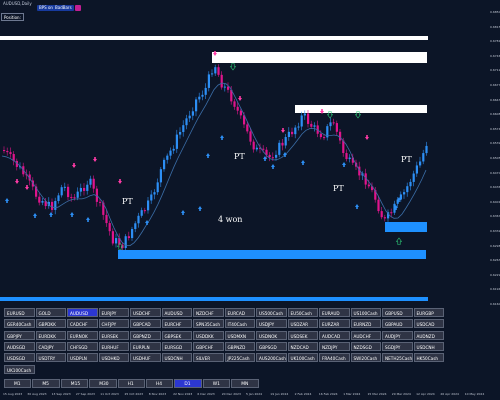 The width and height of the screenshot is (500, 400). Describe the element at coordinates (160, 383) in the screenshot. I see `timeframe-button-h4: H4` at that location.